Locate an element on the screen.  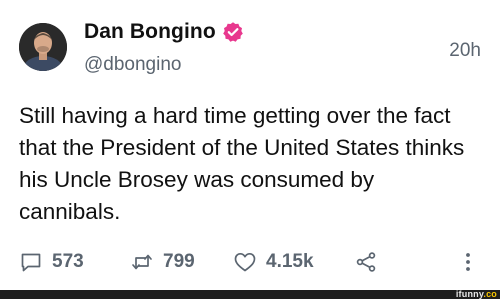
author-handle: @dbongino is located at coordinates (132, 65).